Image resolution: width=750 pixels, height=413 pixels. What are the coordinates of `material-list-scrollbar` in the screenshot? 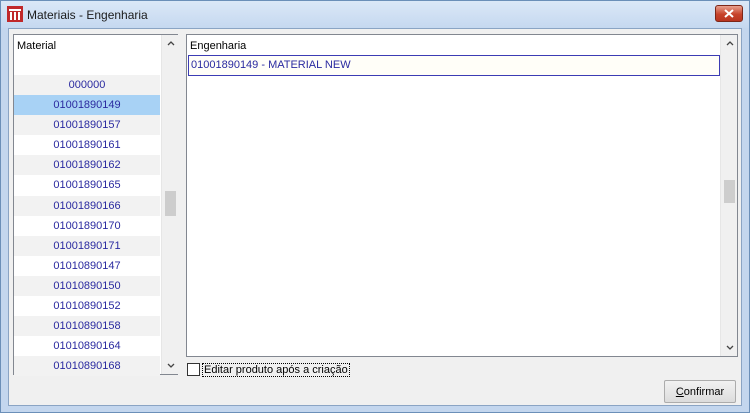 It's located at (169, 204).